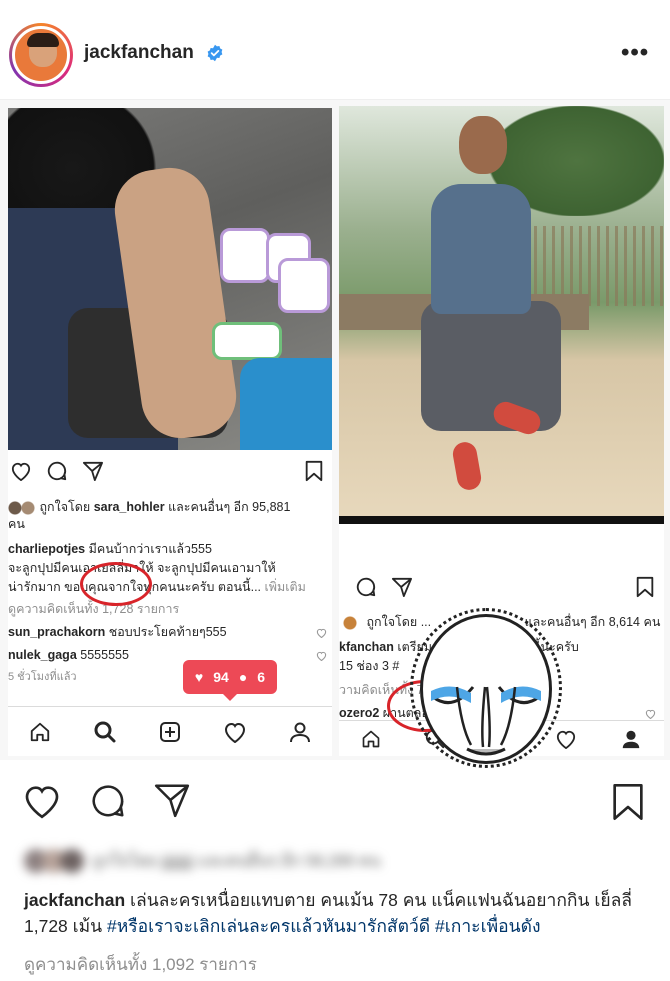 The height and width of the screenshot is (981, 670). What do you see at coordinates (221, 677) in the screenshot?
I see `notif-likes-count: 94` at bounding box center [221, 677].